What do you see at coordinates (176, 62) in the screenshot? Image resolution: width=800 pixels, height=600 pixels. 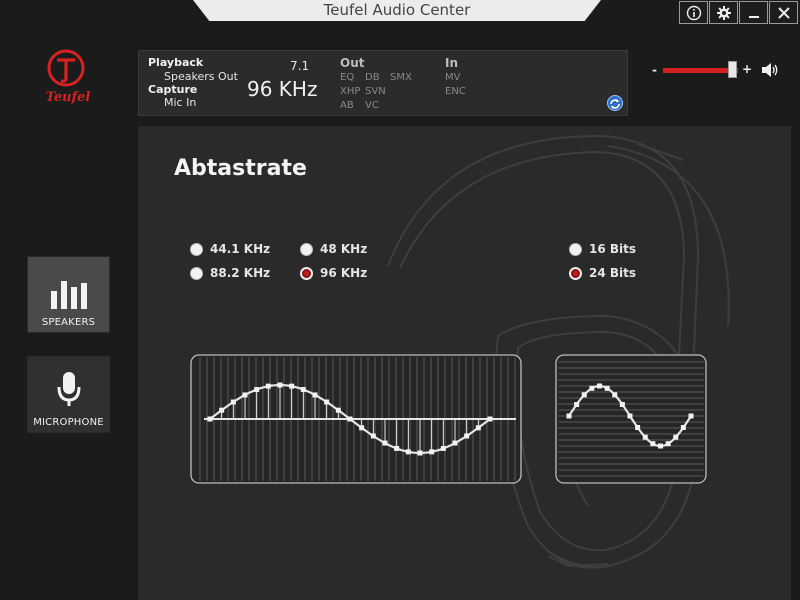 I see `playback-label: Playback` at bounding box center [176, 62].